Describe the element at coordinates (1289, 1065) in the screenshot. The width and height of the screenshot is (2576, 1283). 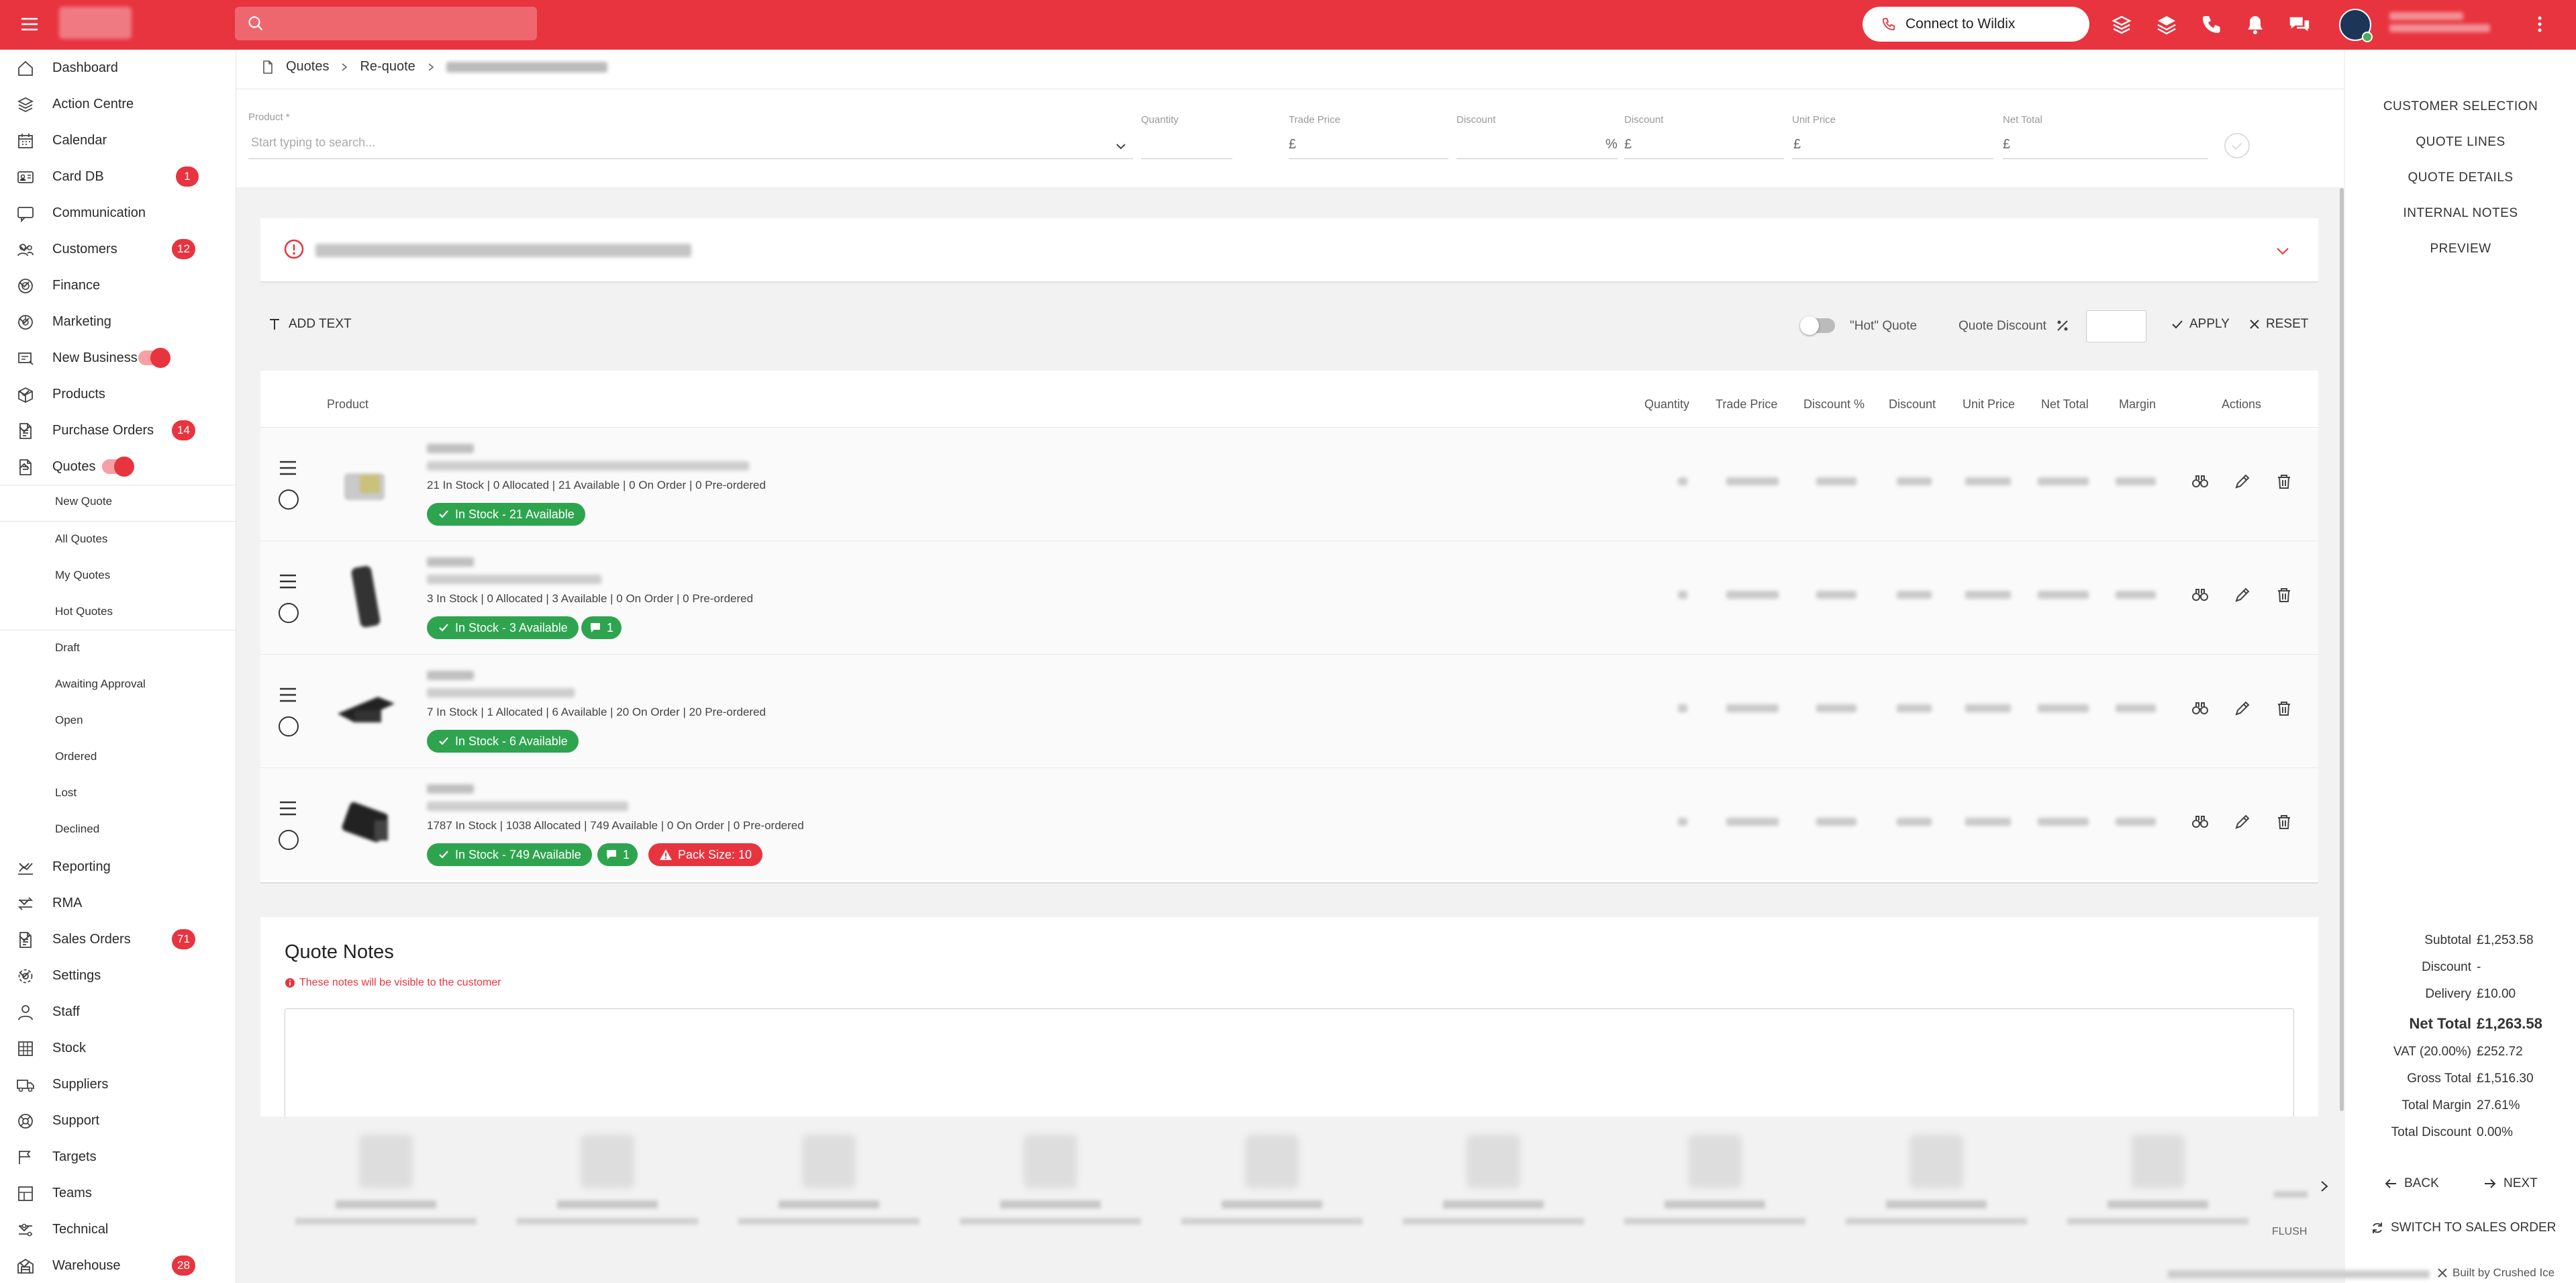
I see `quote-notes-textarea` at that location.